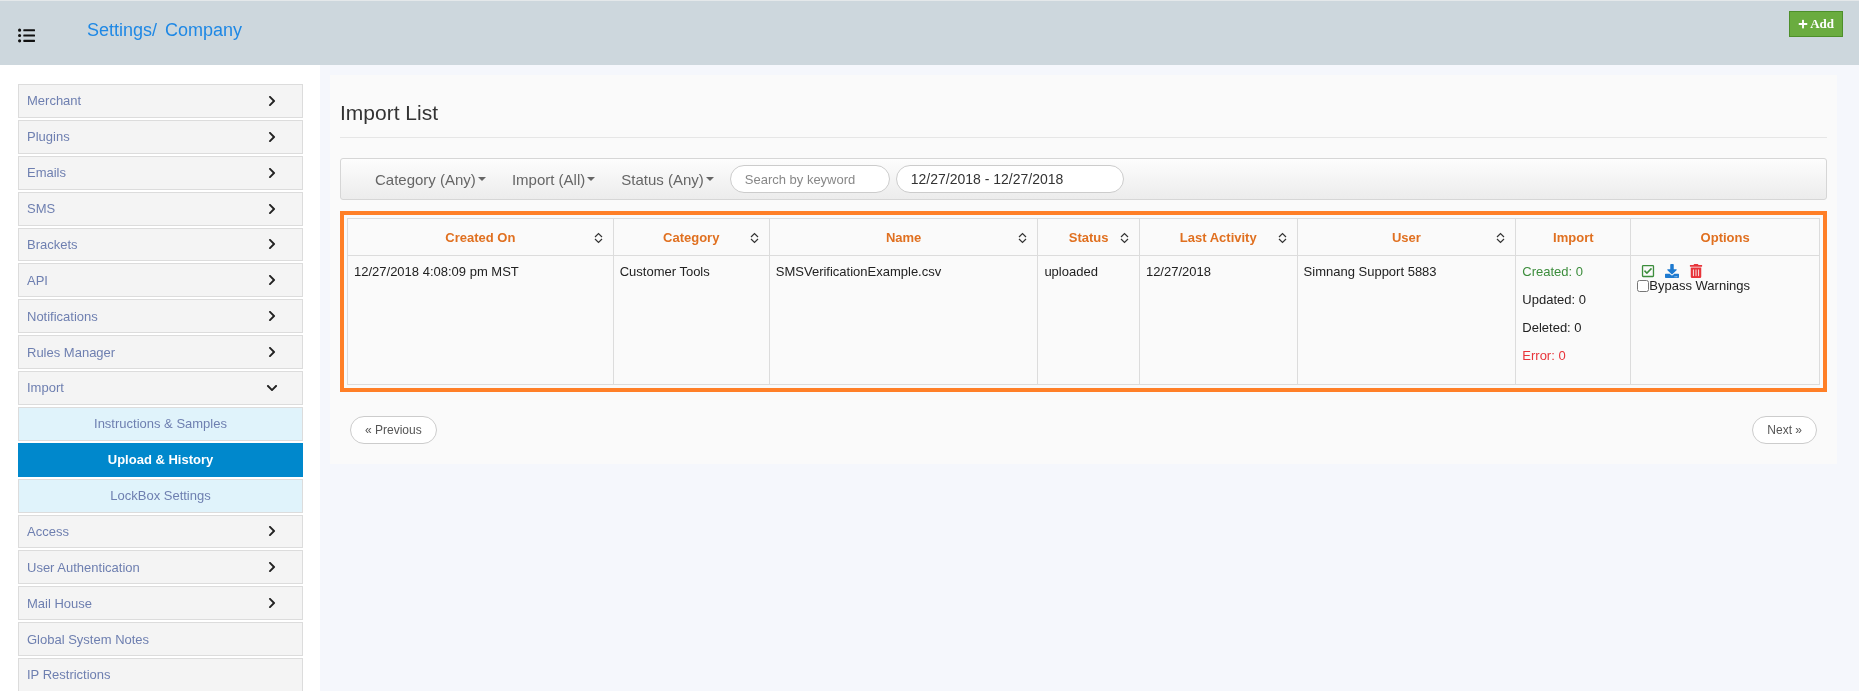 Image resolution: width=1859 pixels, height=691 pixels. What do you see at coordinates (667, 179) in the screenshot?
I see `filter-dropdown: Status (Any)` at bounding box center [667, 179].